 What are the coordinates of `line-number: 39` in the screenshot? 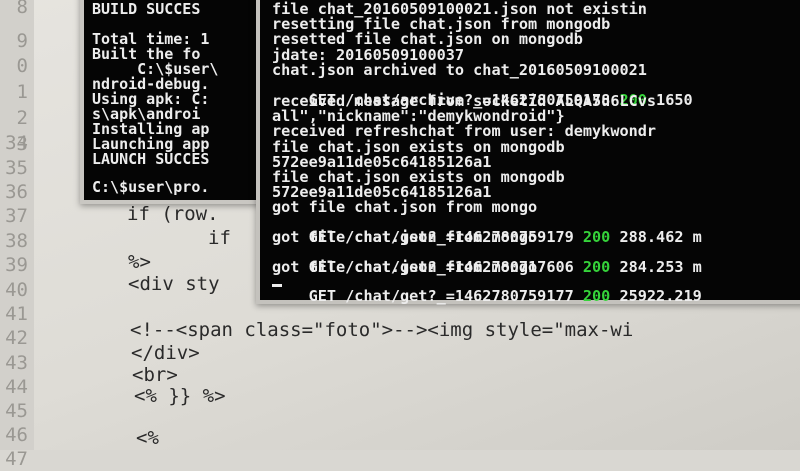 It's located at (16, 265).